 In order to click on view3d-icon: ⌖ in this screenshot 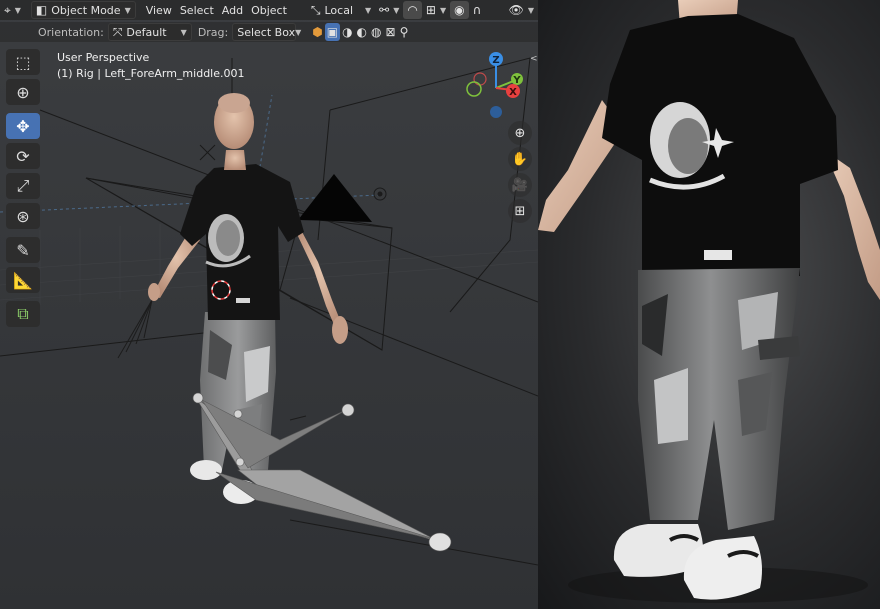, I will do `click(7, 10)`.